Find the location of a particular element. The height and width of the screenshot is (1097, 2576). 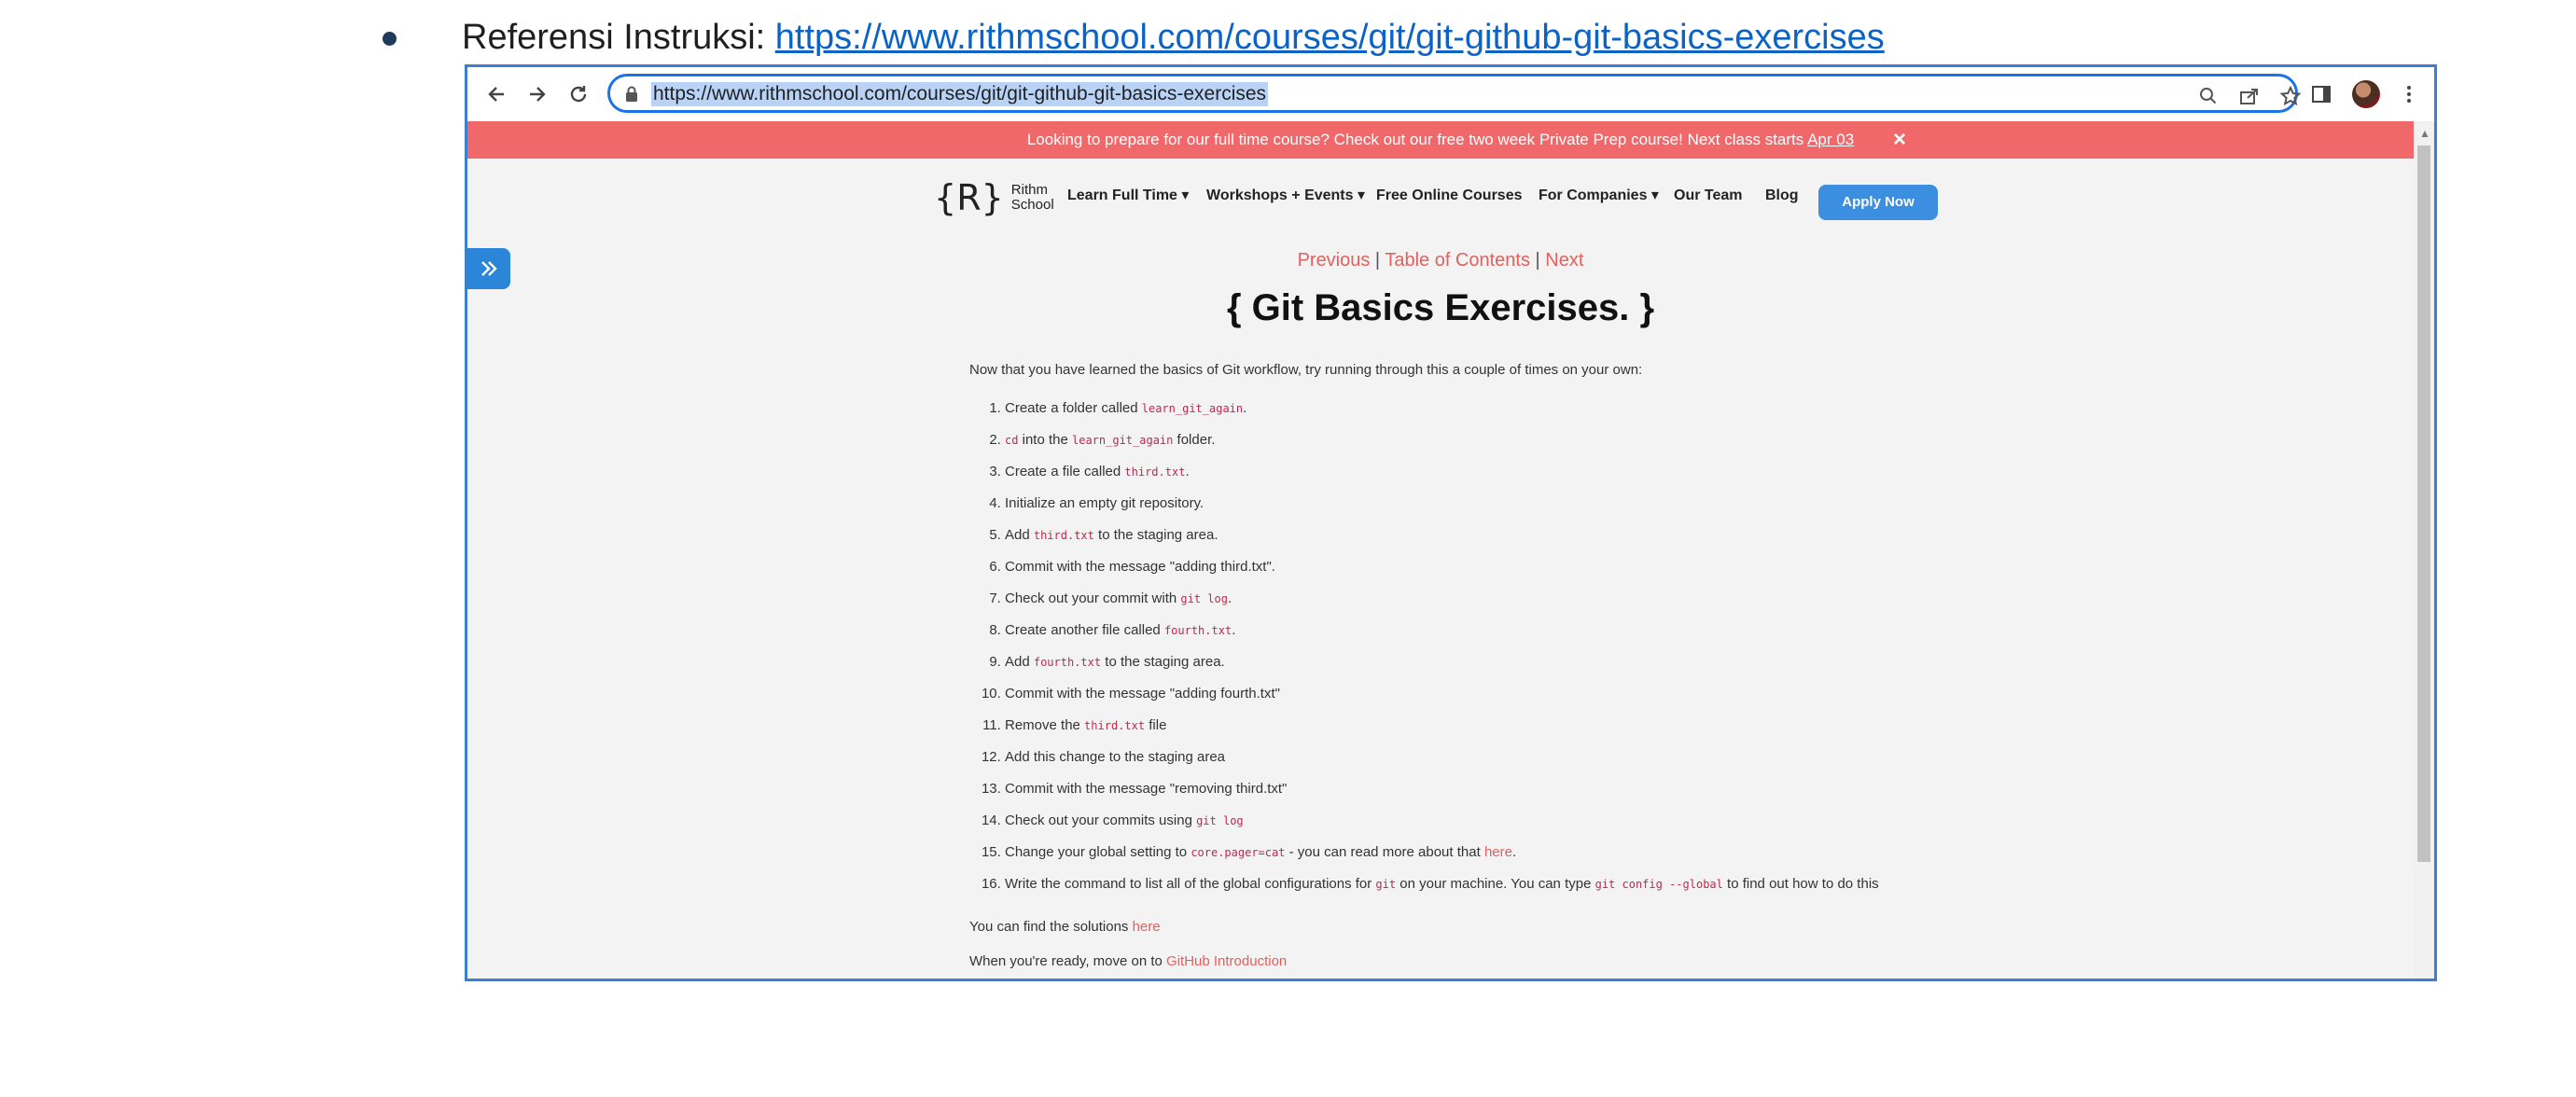

list-item: Create a folder called learn_git_again. is located at coordinates (1500, 414).